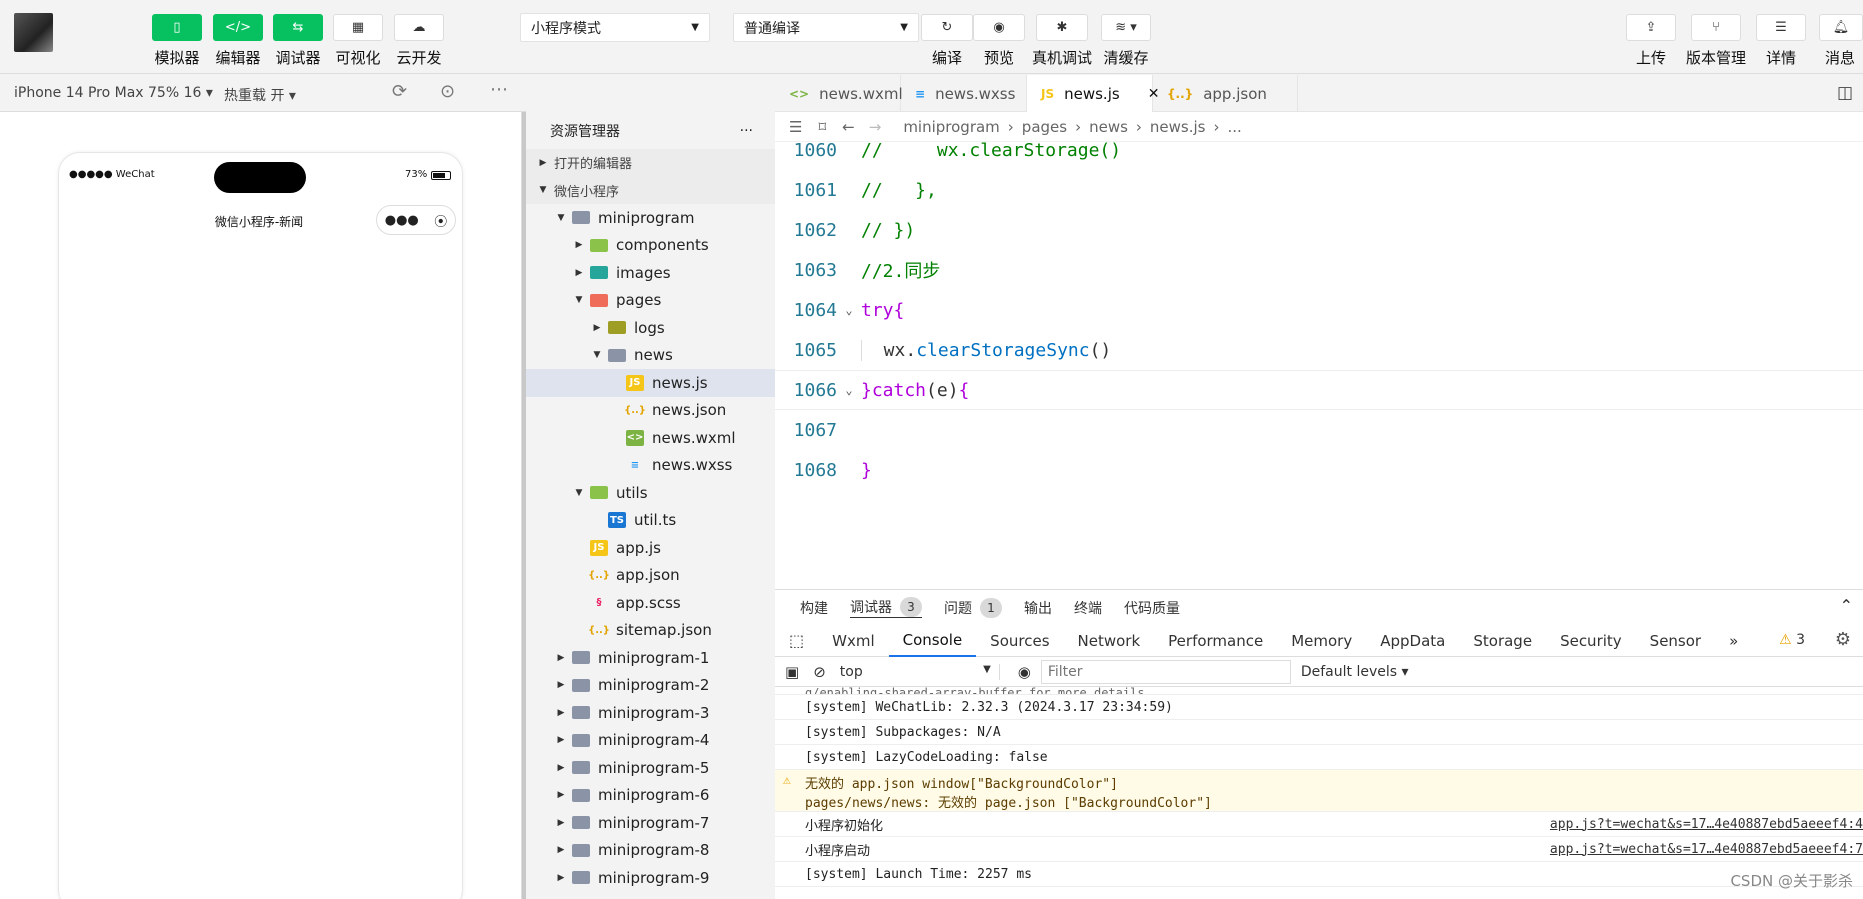 Image resolution: width=1863 pixels, height=899 pixels. Describe the element at coordinates (1225, 93) in the screenshot. I see `tab-app-json: {..} app.json` at that location.